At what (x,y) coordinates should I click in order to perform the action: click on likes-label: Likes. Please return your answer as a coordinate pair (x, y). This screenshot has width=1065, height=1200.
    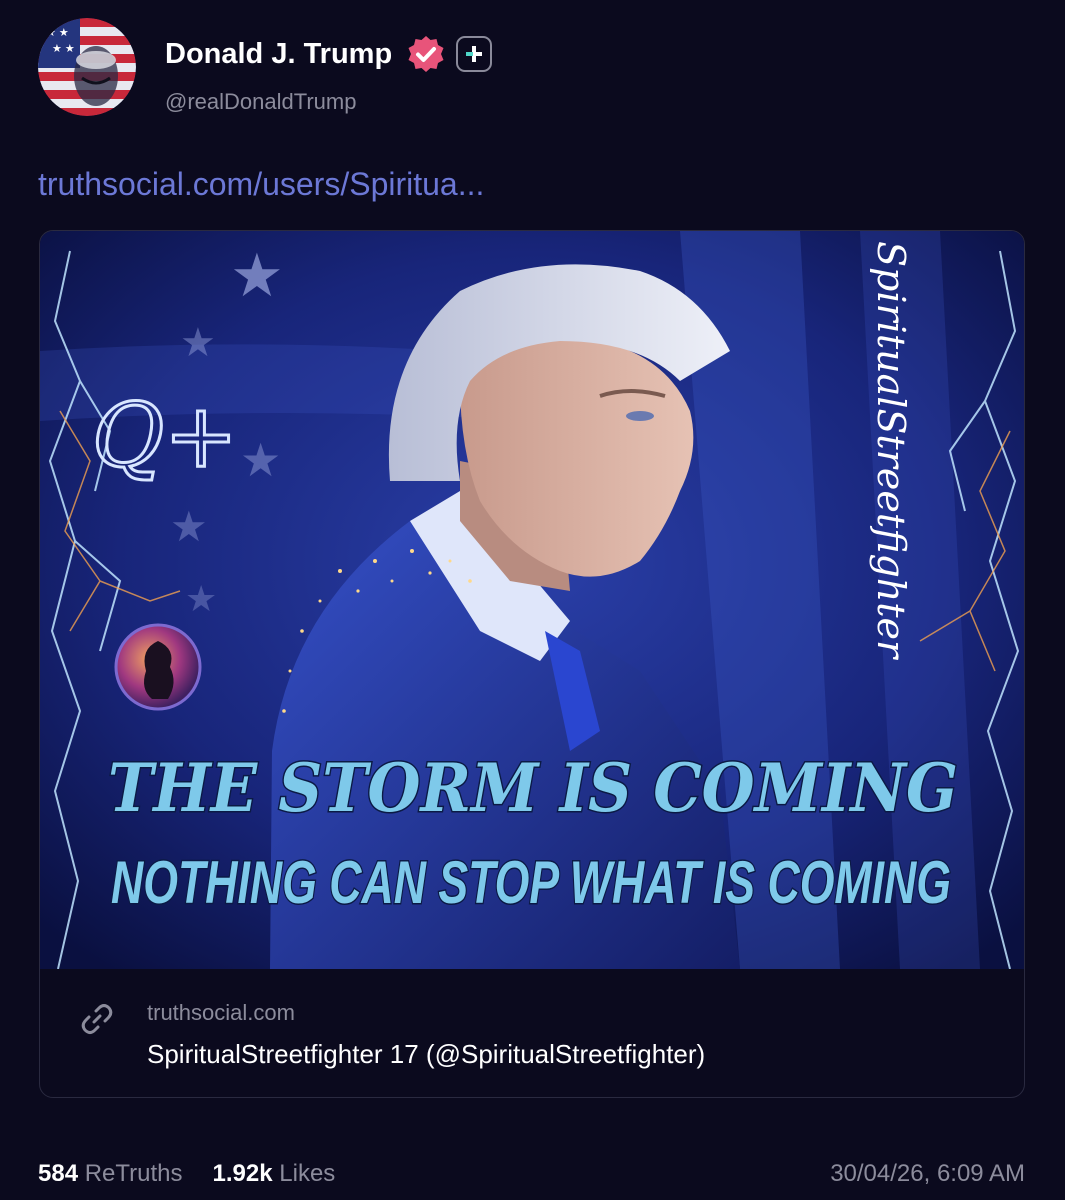
    Looking at the image, I should click on (307, 1173).